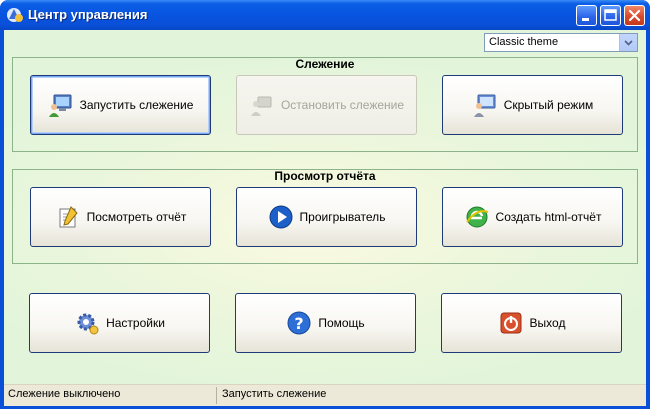  I want to click on settings-button: Настройки, so click(119, 323).